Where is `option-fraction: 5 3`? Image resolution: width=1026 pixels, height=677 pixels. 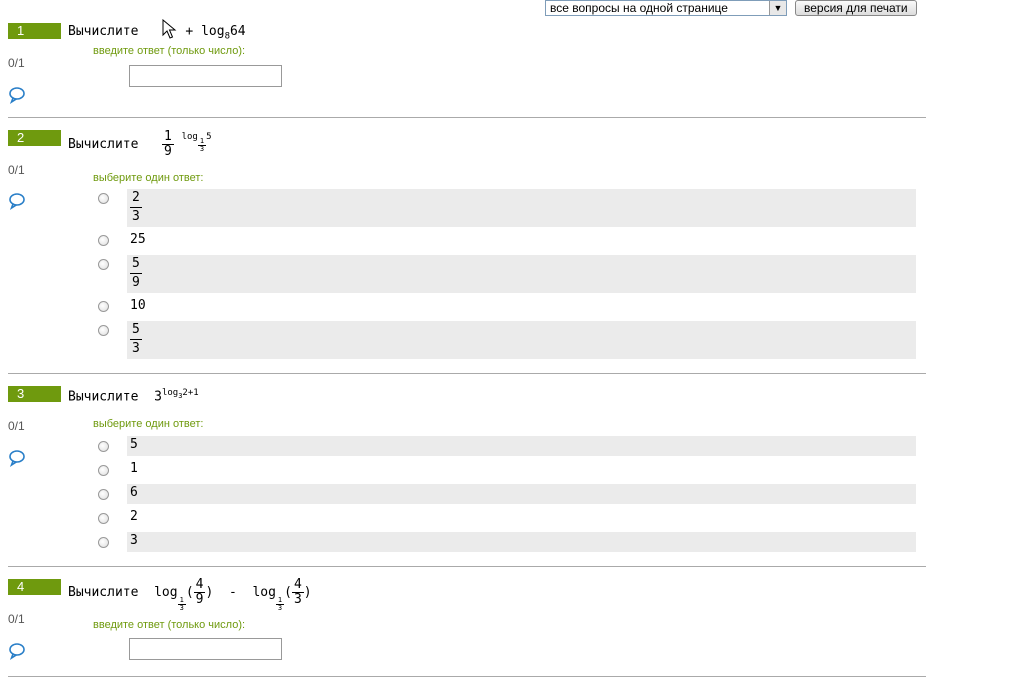 option-fraction: 5 3 is located at coordinates (136, 339).